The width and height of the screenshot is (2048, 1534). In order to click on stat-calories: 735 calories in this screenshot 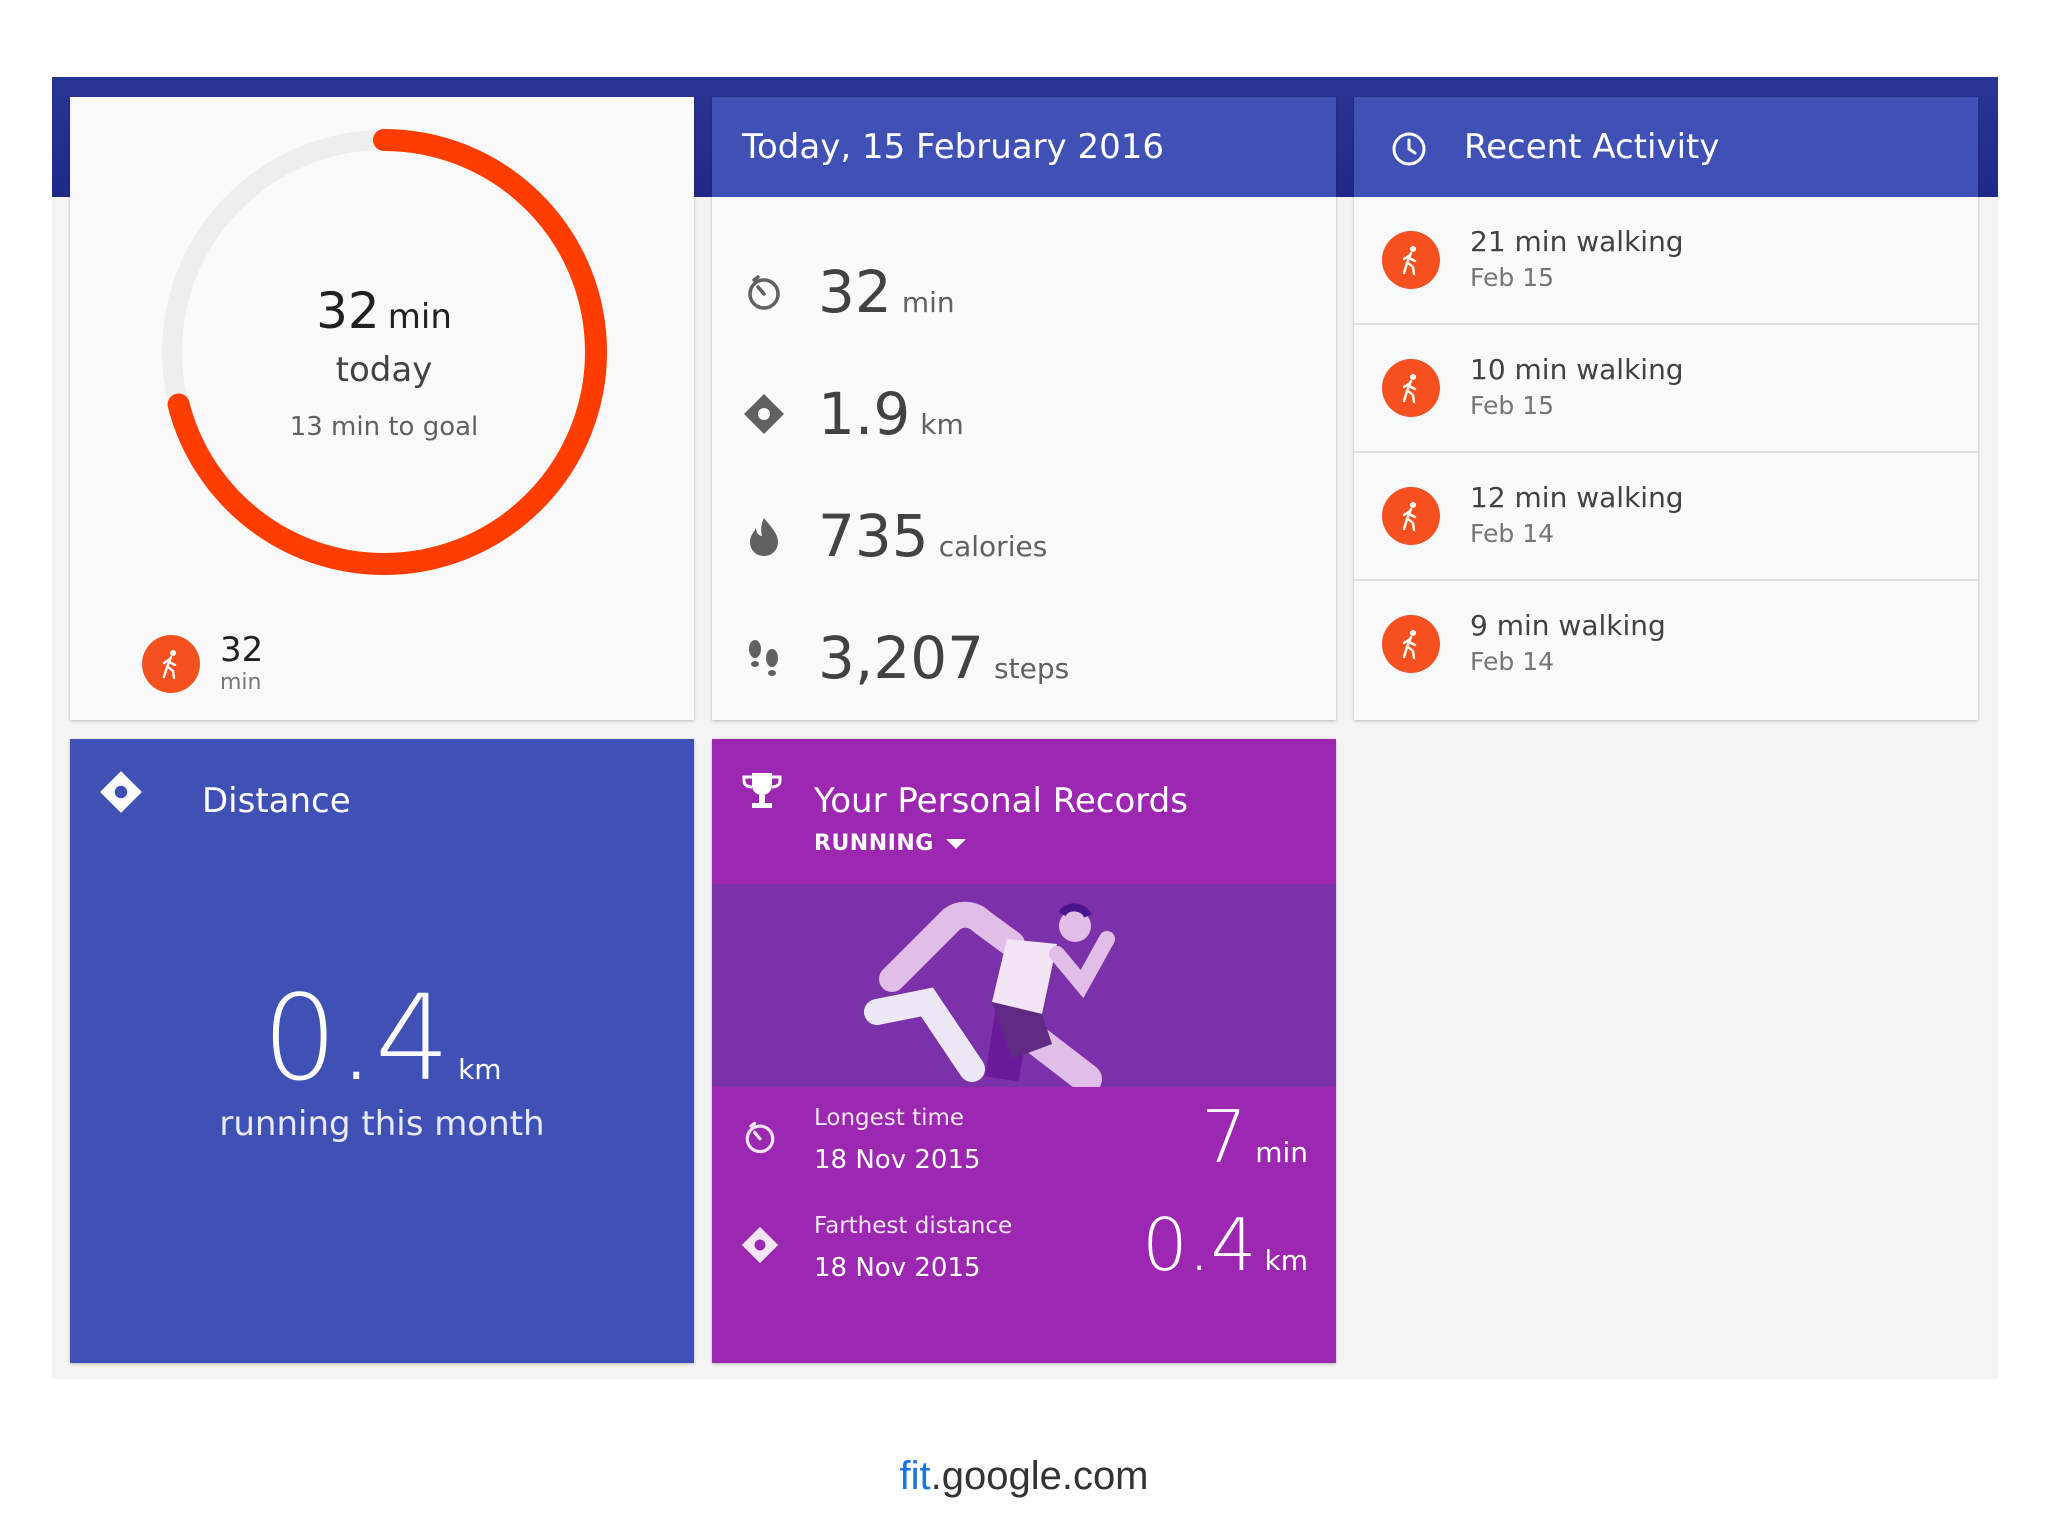, I will do `click(932, 536)`.